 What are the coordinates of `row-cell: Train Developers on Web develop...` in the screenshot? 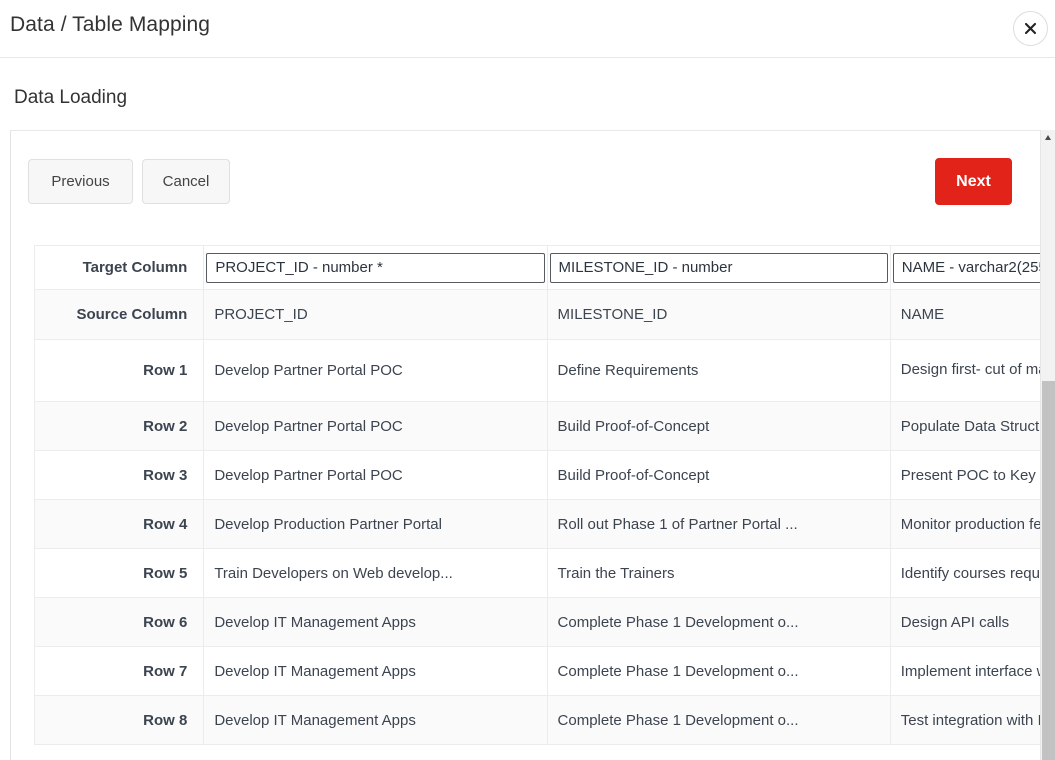 It's located at (375, 573).